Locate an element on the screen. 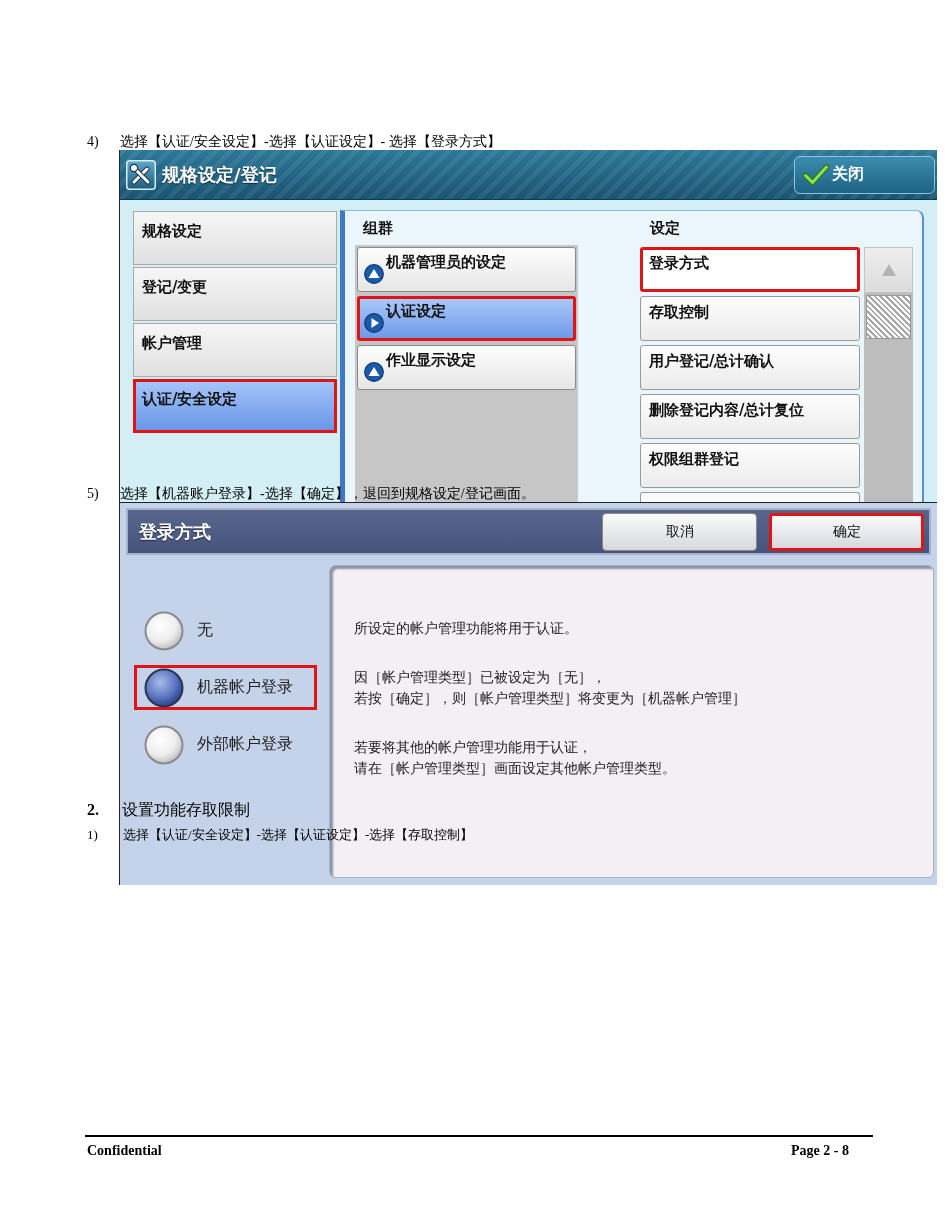 The image size is (950, 1230). column-heading: 组群 is located at coordinates (378, 228).